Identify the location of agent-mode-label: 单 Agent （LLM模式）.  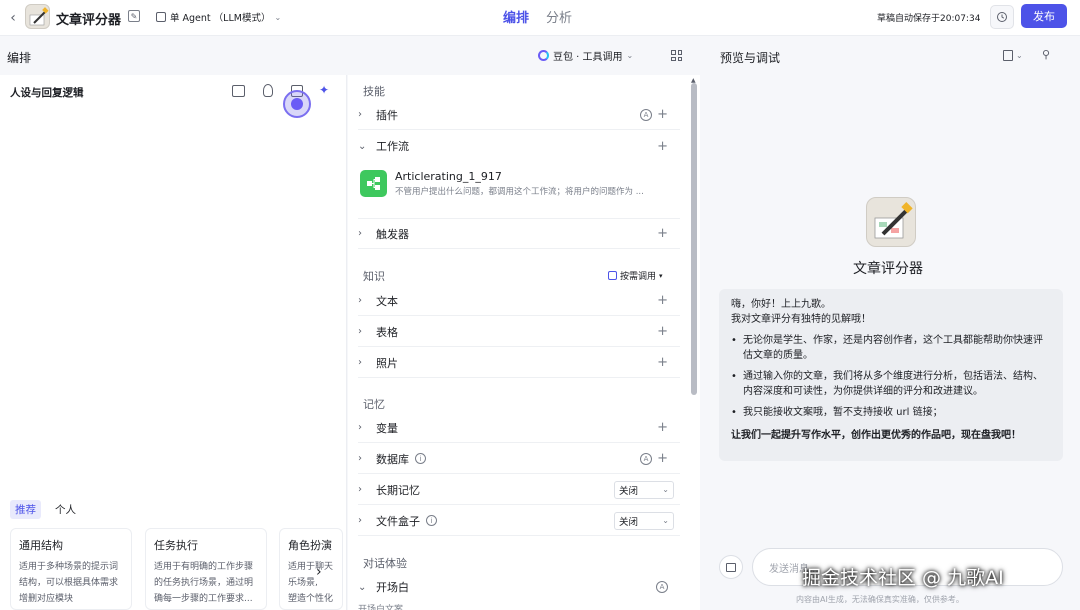
(220, 18).